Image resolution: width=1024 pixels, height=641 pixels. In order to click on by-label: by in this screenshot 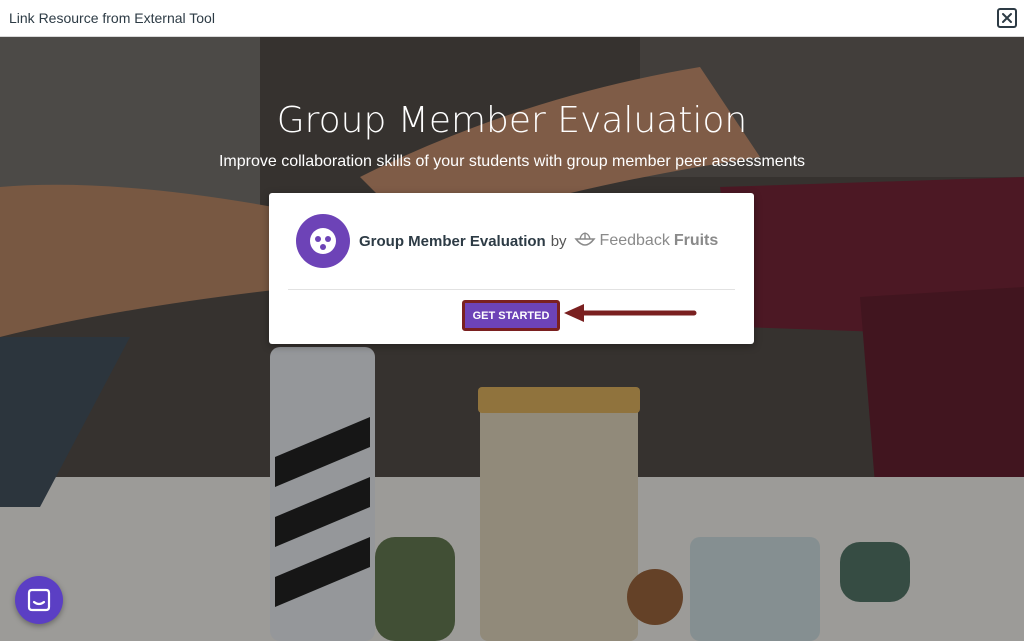, I will do `click(558, 241)`.